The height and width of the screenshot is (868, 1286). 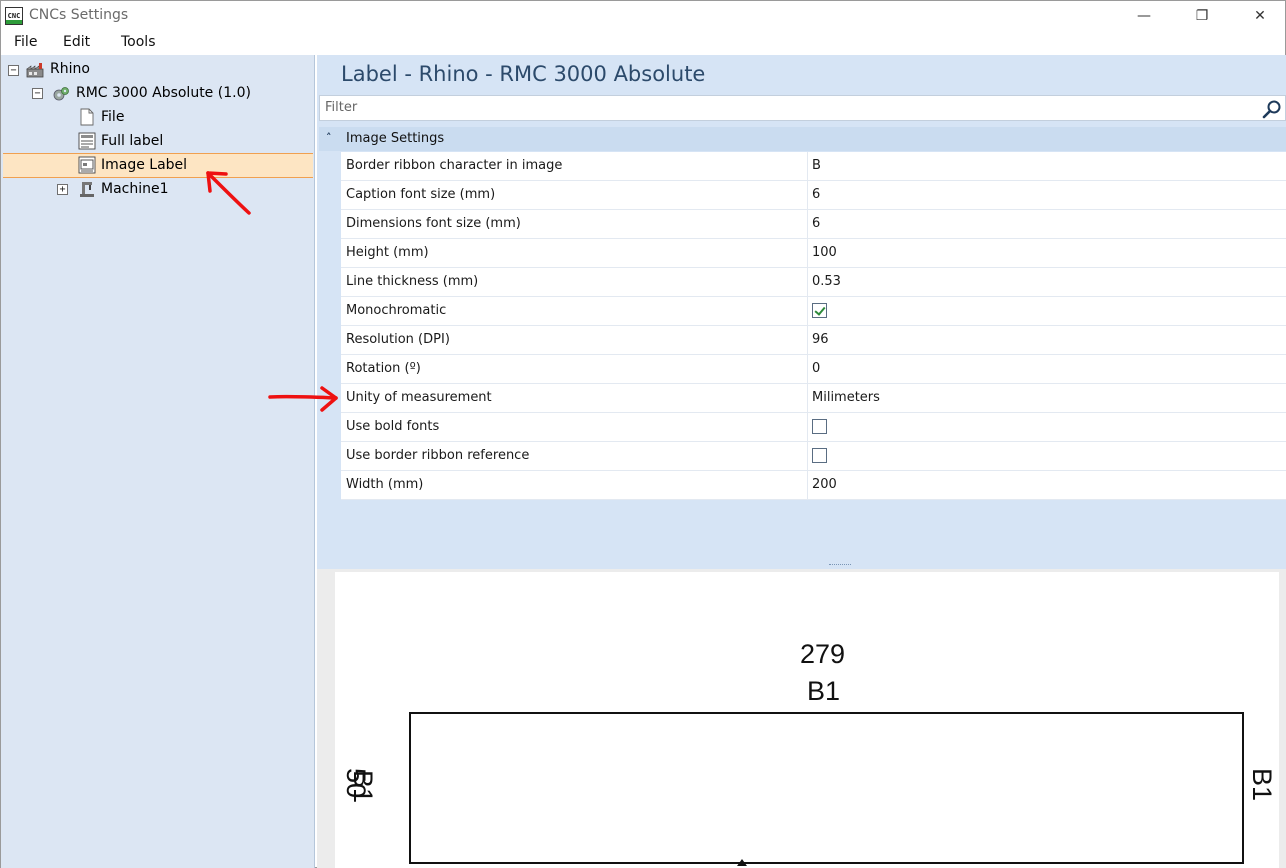 I want to click on property-row: Dimensions font size (mm) 6, so click(x=813, y=224).